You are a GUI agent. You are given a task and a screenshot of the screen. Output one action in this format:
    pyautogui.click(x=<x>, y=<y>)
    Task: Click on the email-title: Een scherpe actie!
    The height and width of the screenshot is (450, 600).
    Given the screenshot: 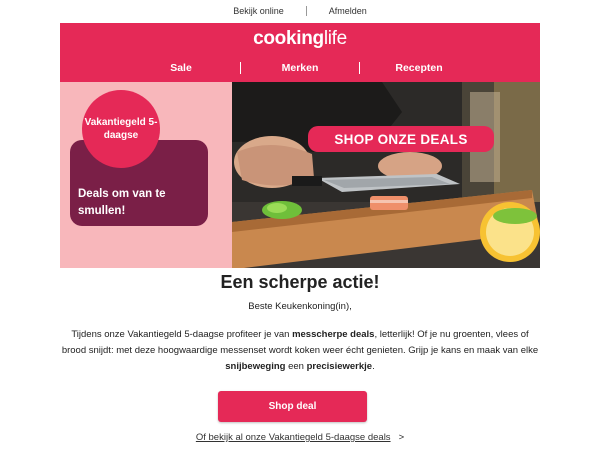 What is the action you would take?
    pyautogui.click(x=300, y=282)
    